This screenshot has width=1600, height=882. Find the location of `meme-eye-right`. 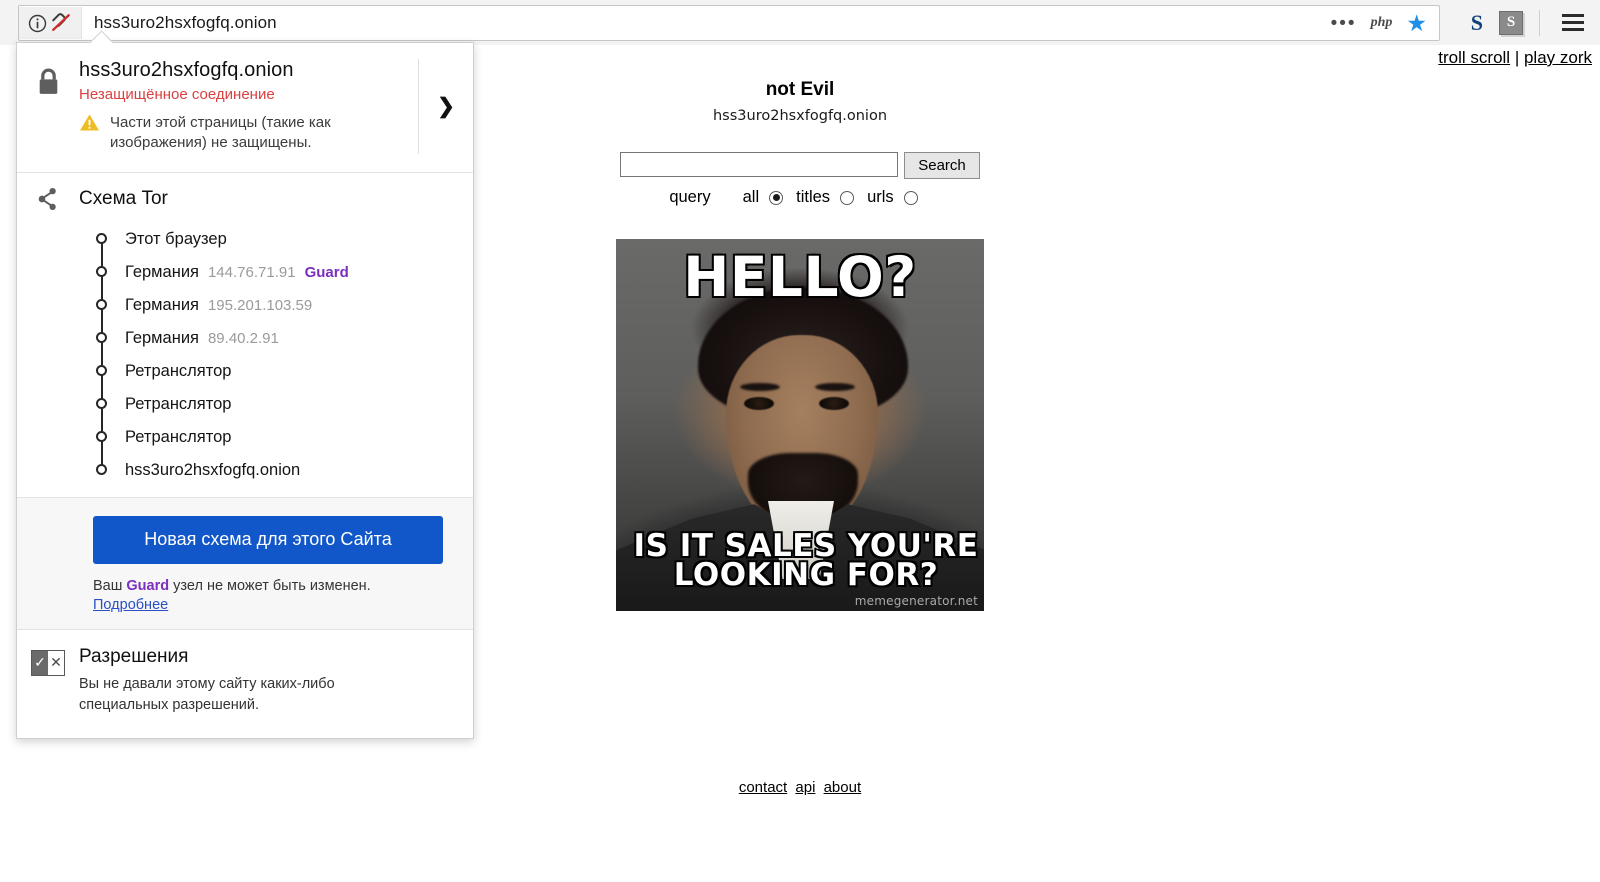

meme-eye-right is located at coordinates (834, 403).